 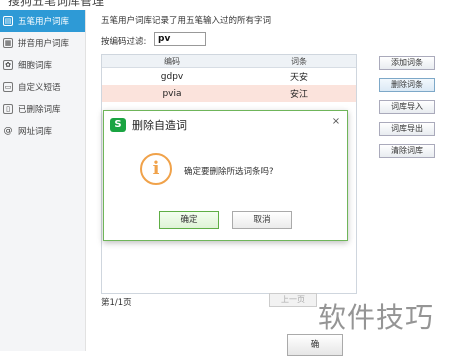 I want to click on sidebar-item-deleted: ▯ 已删除词库, so click(x=42, y=109).